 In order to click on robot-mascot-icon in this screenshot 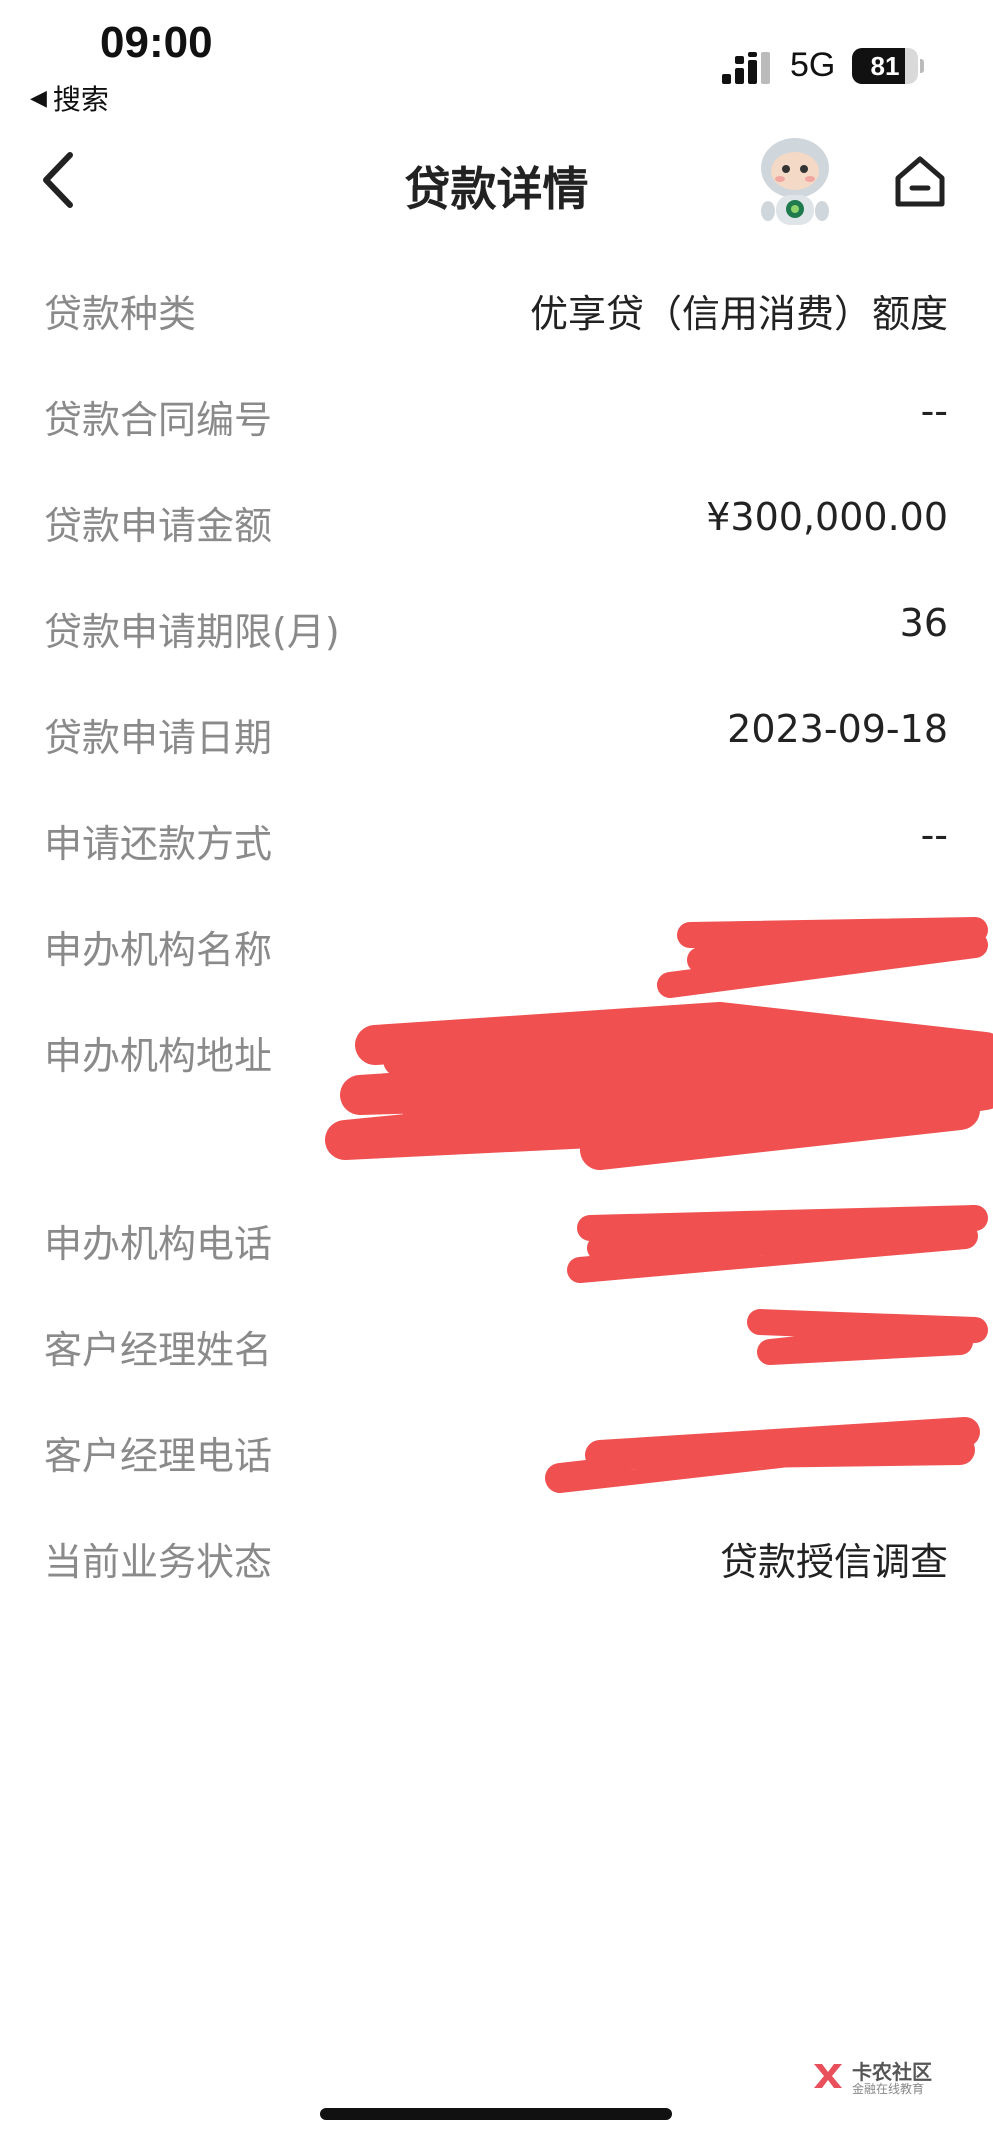, I will do `click(795, 183)`.